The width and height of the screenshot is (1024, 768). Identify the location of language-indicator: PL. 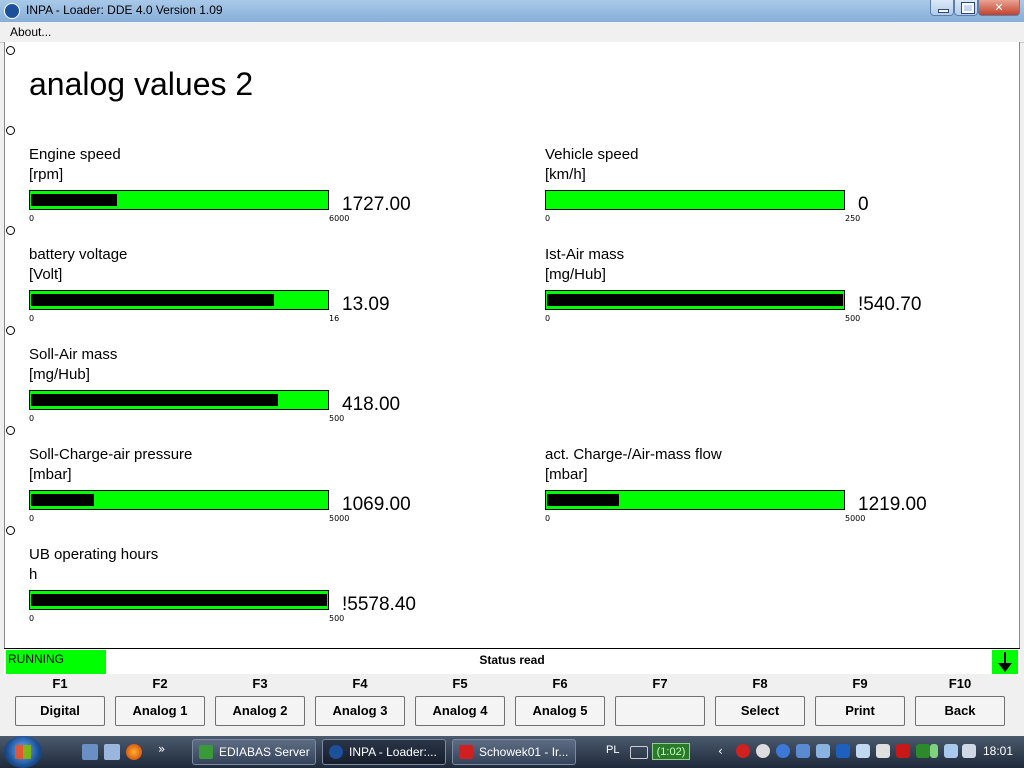
(612, 750).